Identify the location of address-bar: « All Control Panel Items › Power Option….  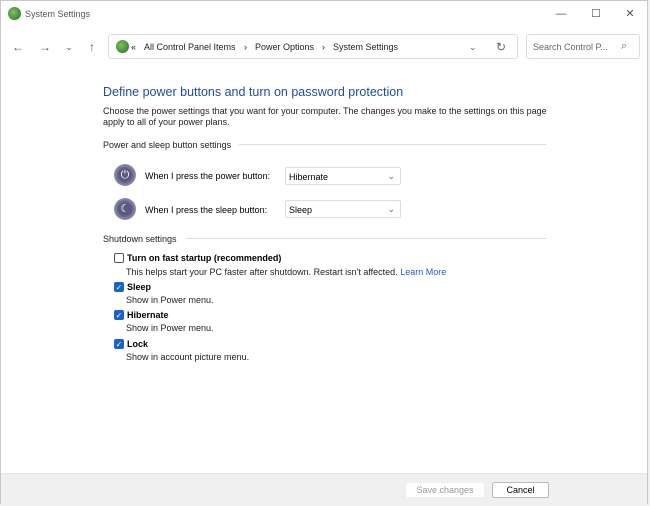
(313, 46).